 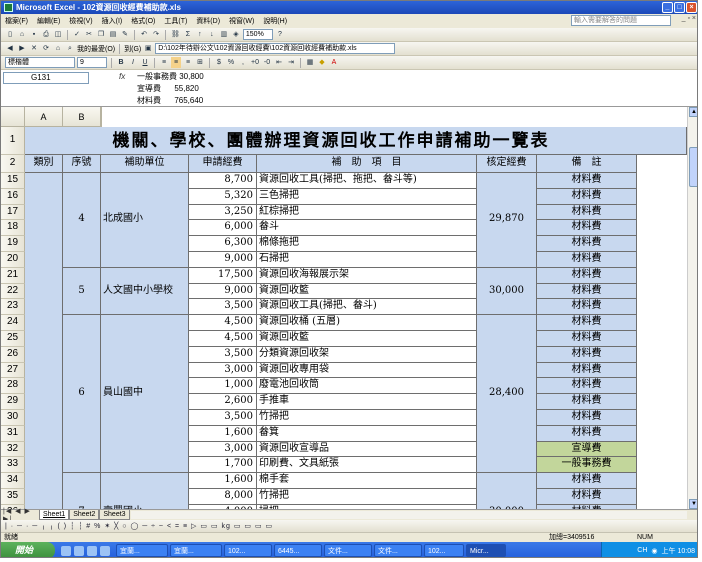 I want to click on menu-window: 視窗(W), so click(x=241, y=21).